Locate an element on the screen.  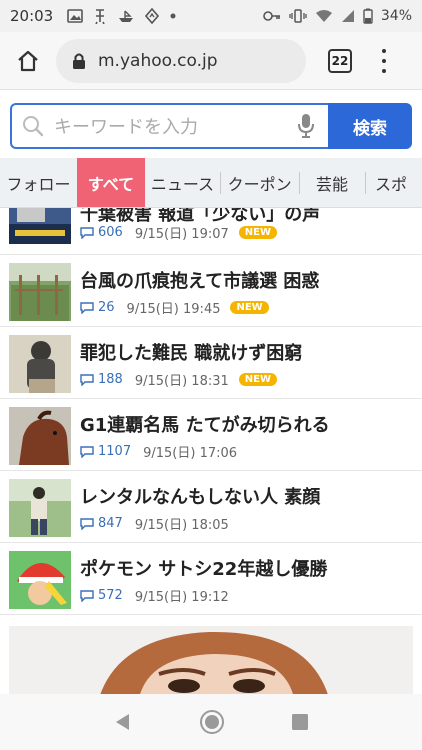
news-date: 9/15(日) 19:45 is located at coordinates (173, 309).